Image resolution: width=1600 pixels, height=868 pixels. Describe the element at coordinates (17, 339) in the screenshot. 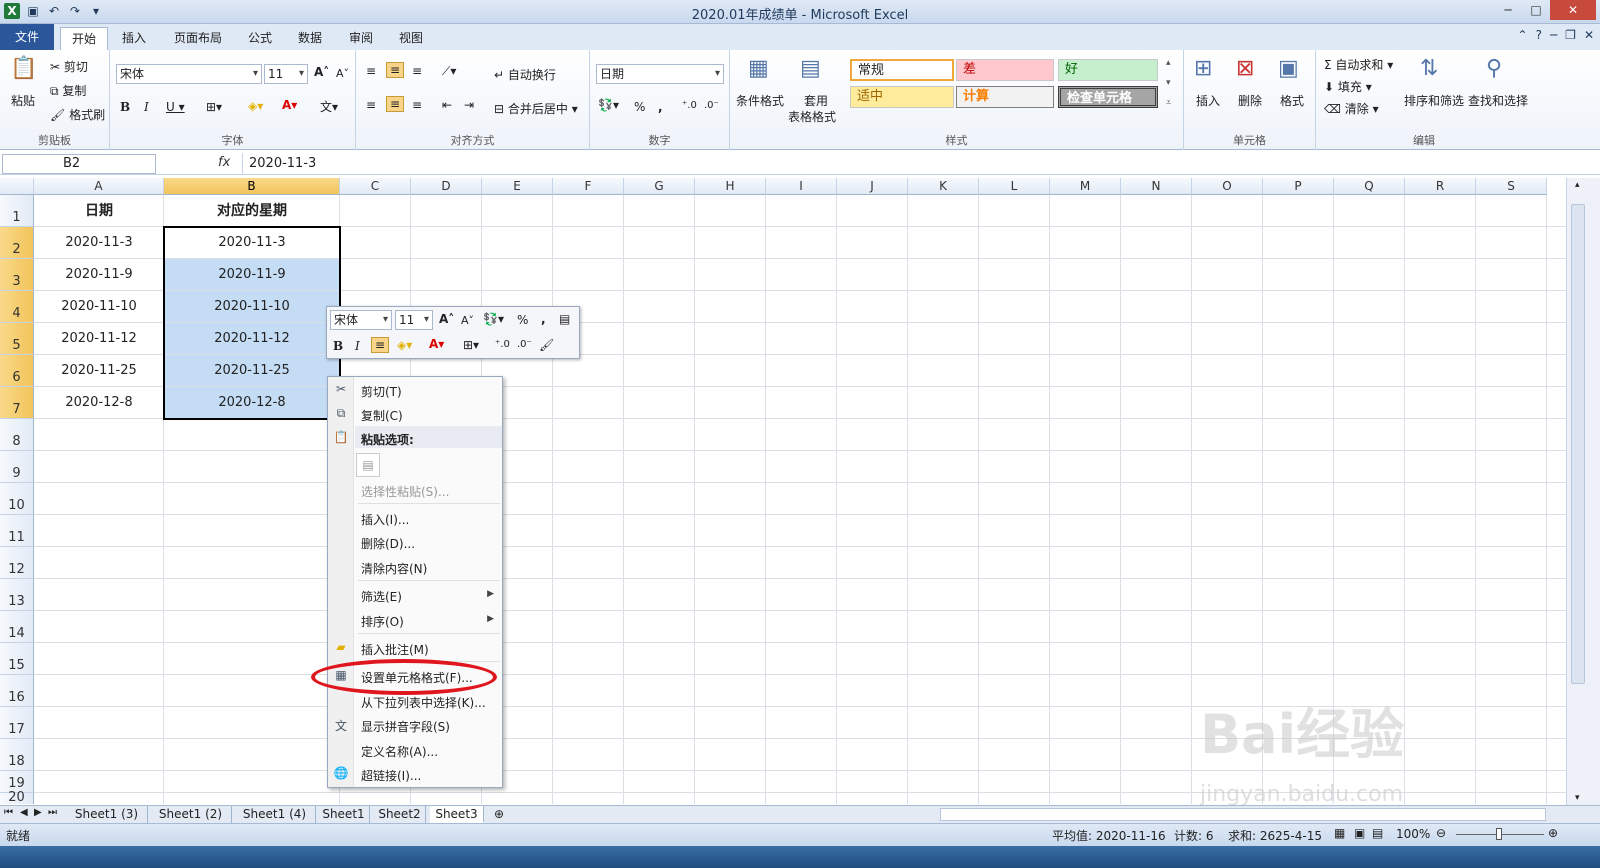

I see `row-header: 5` at that location.